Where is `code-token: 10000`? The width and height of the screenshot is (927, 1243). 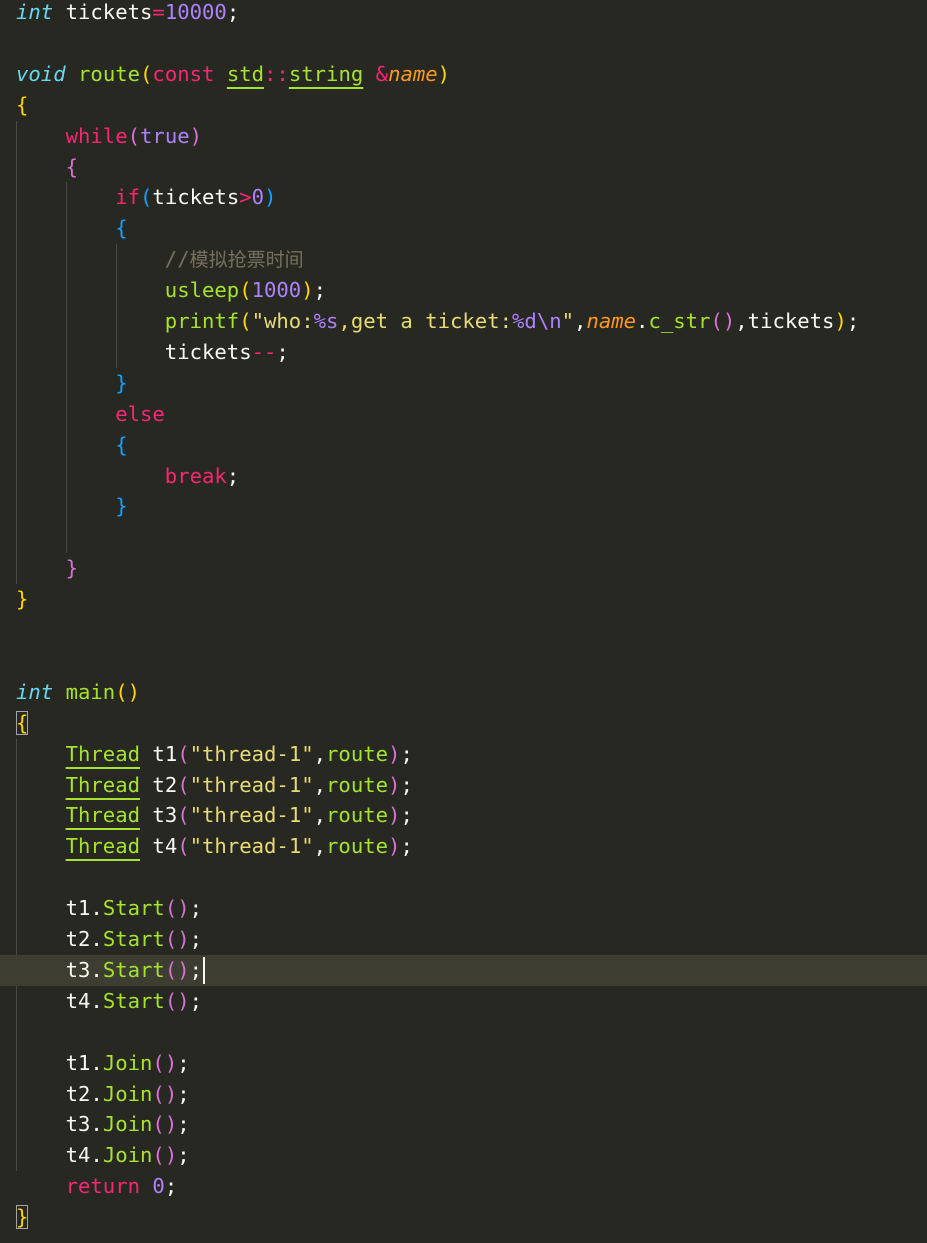 code-token: 10000 is located at coordinates (195, 12).